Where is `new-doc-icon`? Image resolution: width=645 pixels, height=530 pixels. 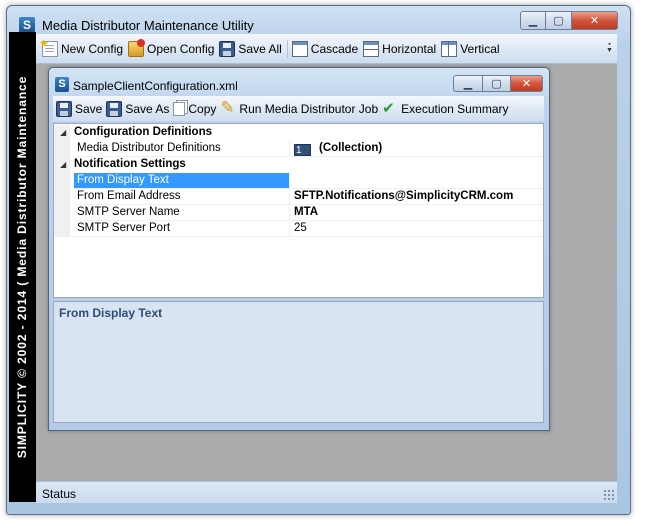 new-doc-icon is located at coordinates (48, 47).